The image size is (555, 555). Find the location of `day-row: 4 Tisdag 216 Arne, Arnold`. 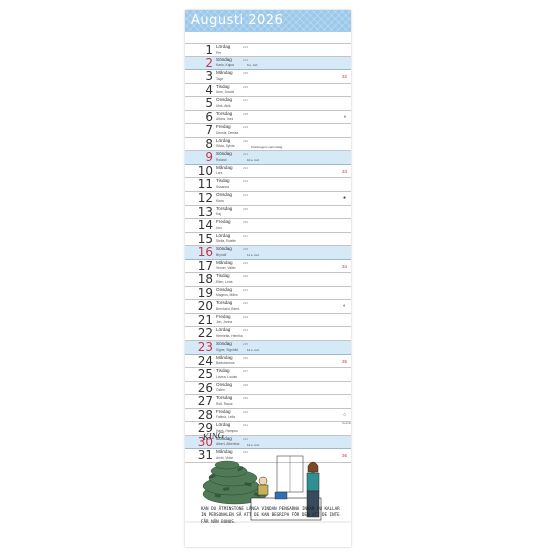

day-row: 4 Tisdag 216 Arne, Arnold is located at coordinates (268, 90).